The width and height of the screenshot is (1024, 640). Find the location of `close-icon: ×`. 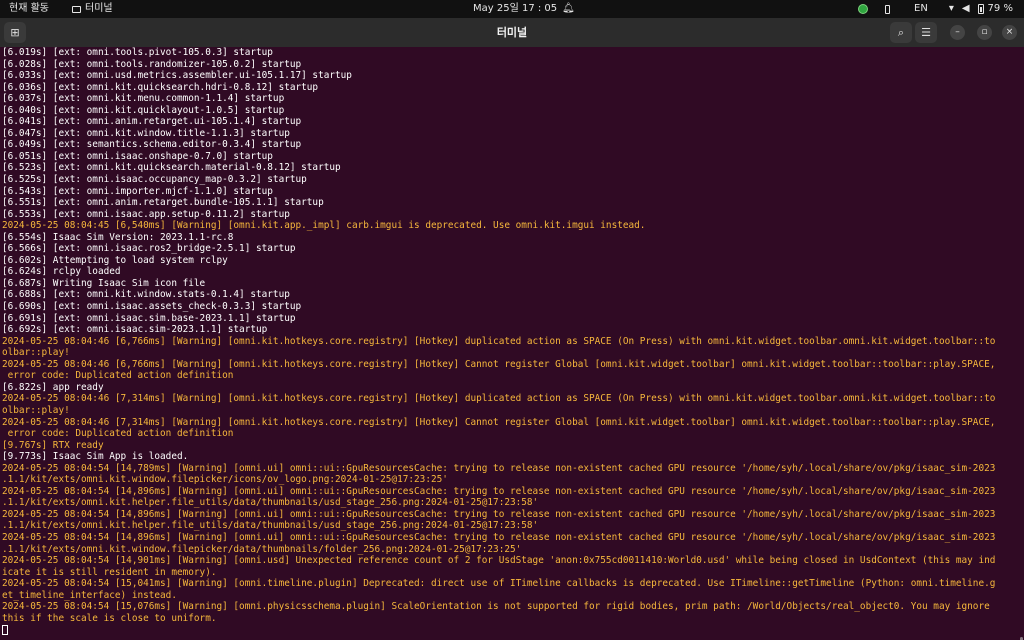

close-icon: × is located at coordinates (1009, 32).